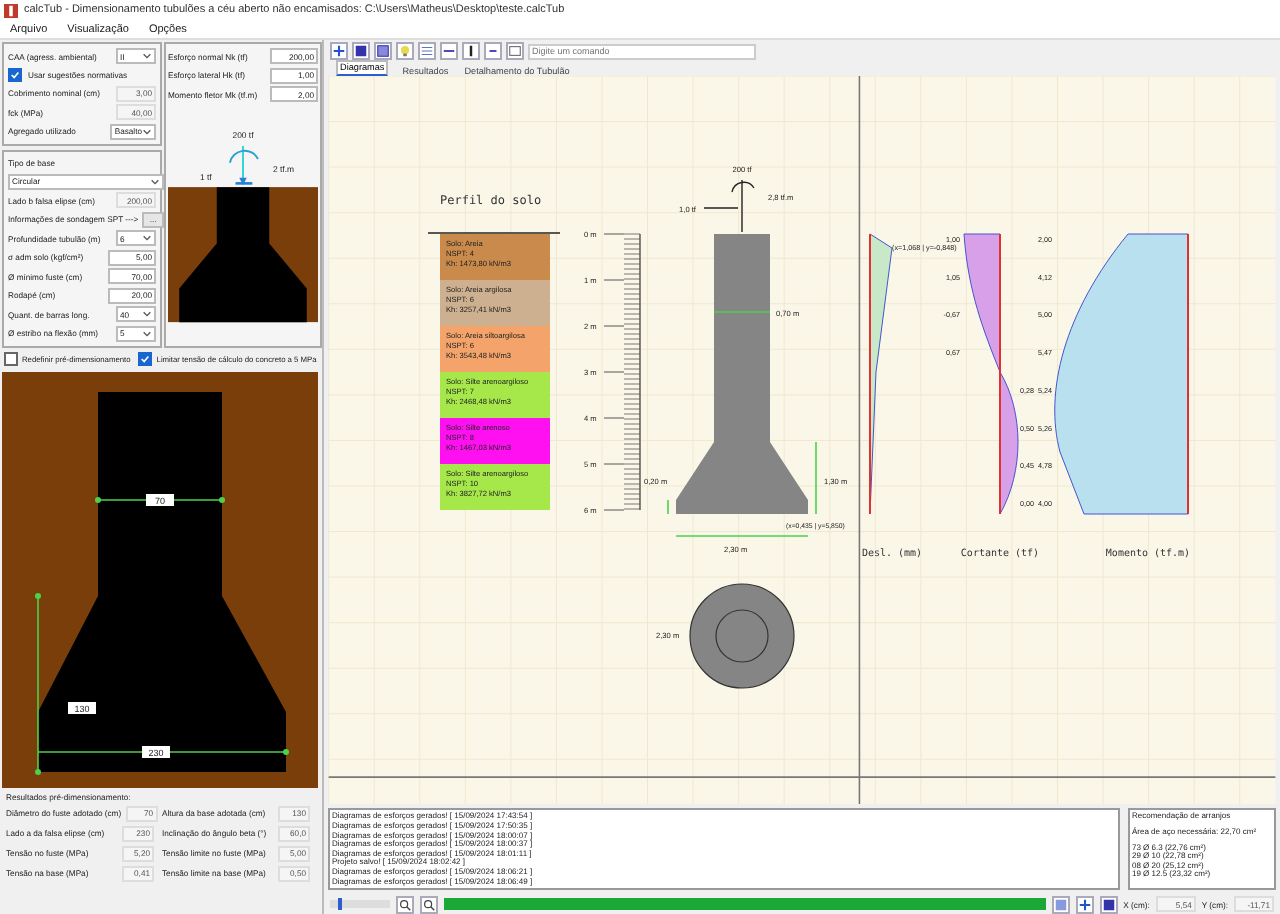  I want to click on bulb-button, so click(405, 51).